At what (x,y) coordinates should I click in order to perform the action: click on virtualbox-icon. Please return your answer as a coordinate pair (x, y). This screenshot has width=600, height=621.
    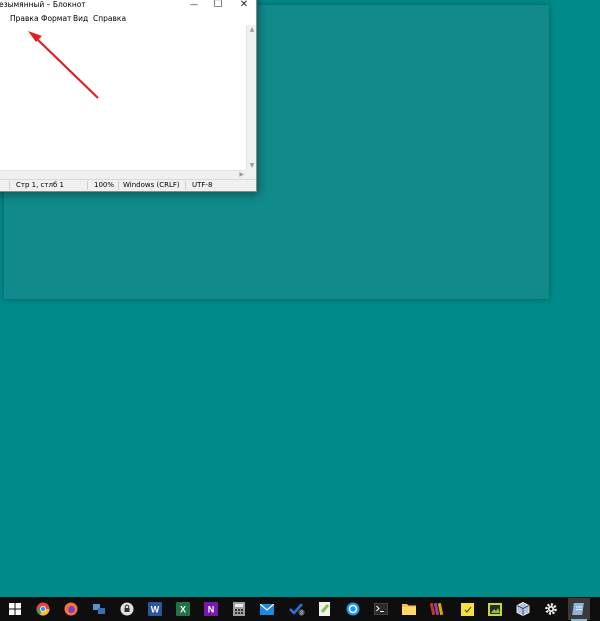
    Looking at the image, I should click on (523, 609).